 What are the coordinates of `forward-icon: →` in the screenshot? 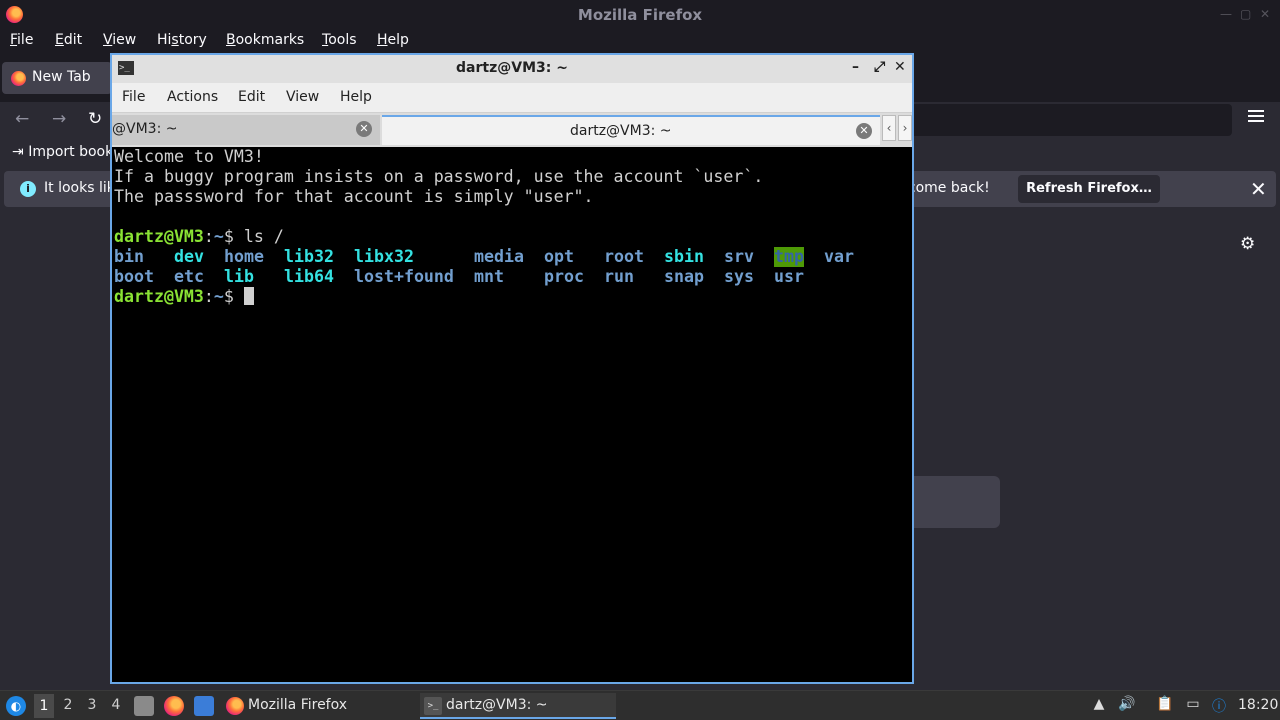 It's located at (59, 119).